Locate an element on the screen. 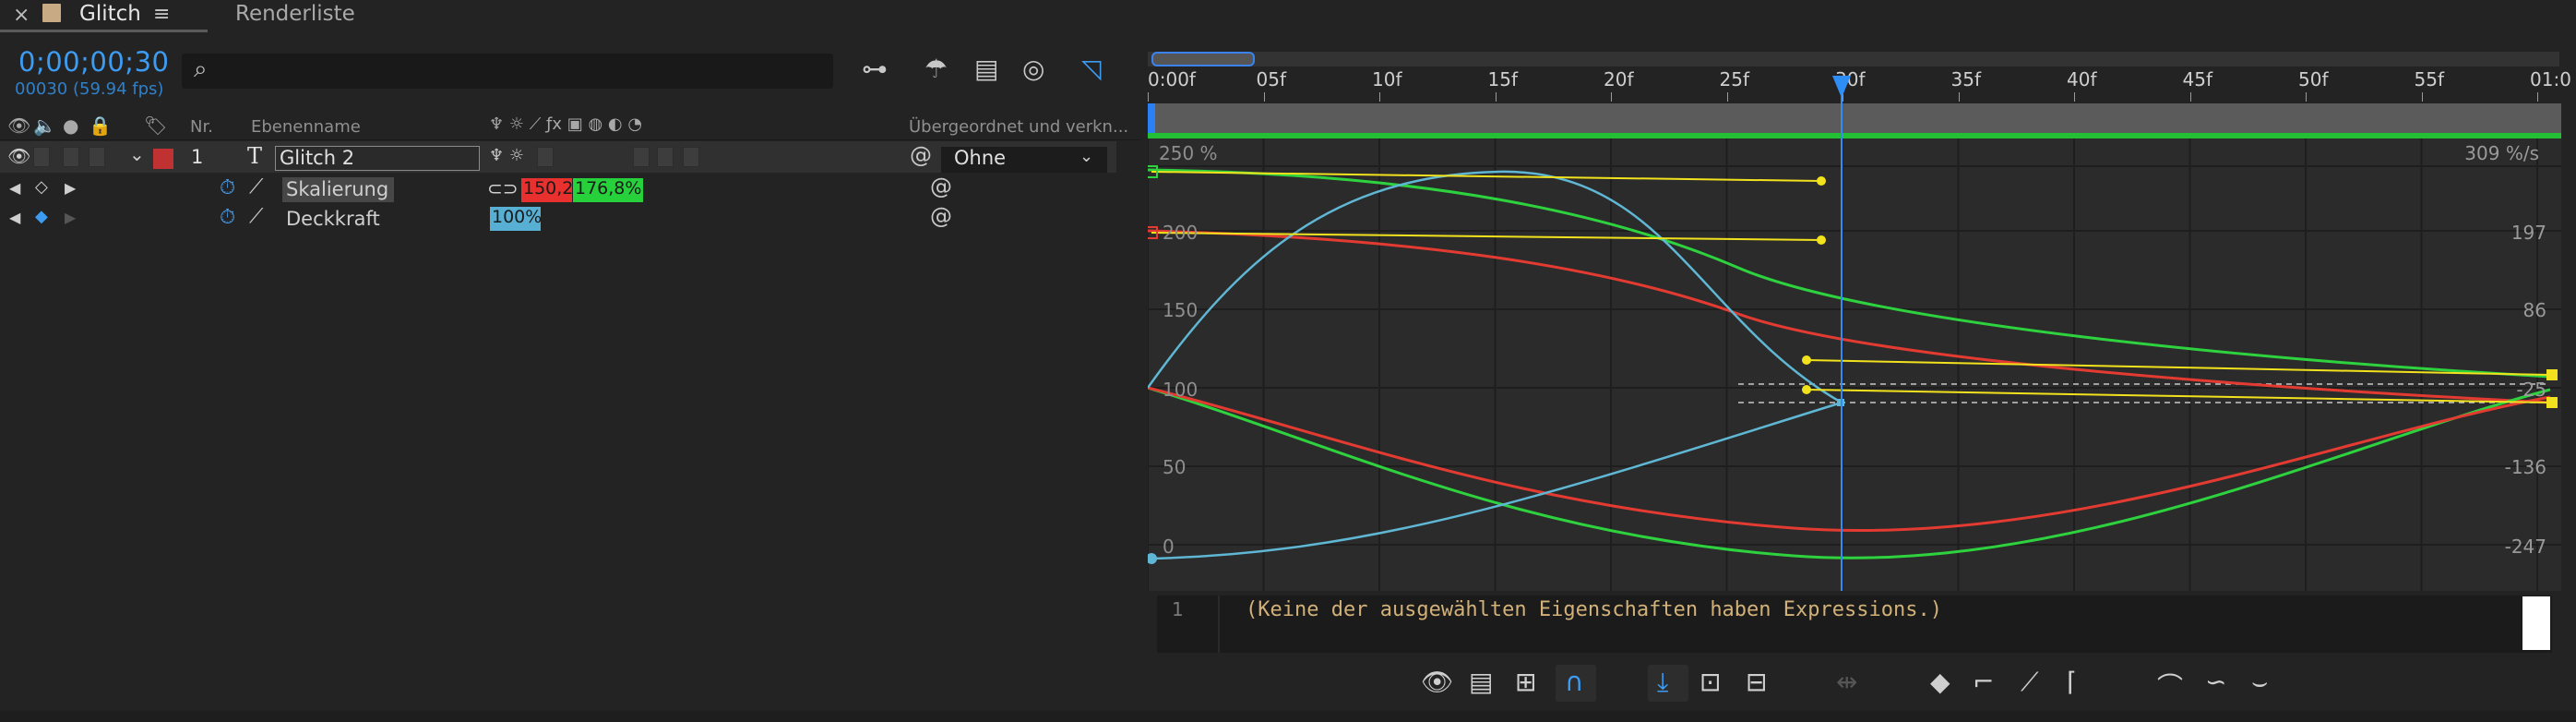 This screenshot has height=722, width=2576. graph-speed-label: -247 is located at coordinates (2525, 547).